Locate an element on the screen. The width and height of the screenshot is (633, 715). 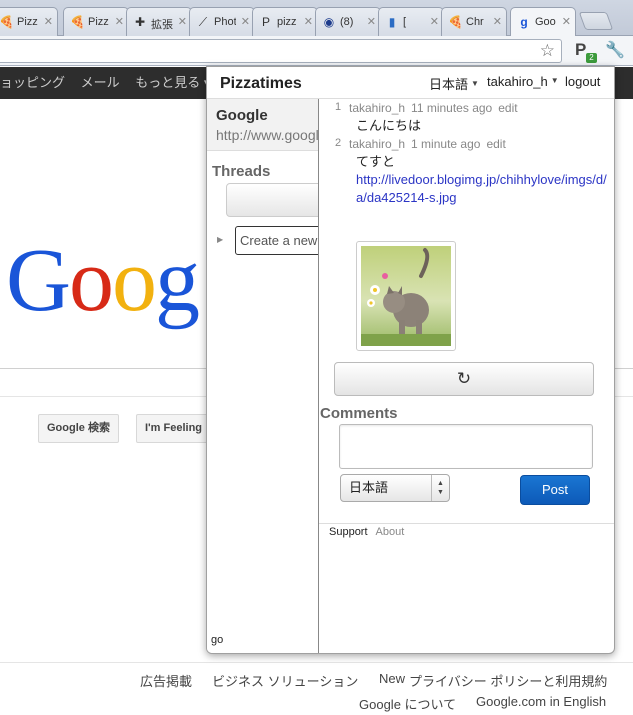
tab-title: Phot is located at coordinates (225, 22).